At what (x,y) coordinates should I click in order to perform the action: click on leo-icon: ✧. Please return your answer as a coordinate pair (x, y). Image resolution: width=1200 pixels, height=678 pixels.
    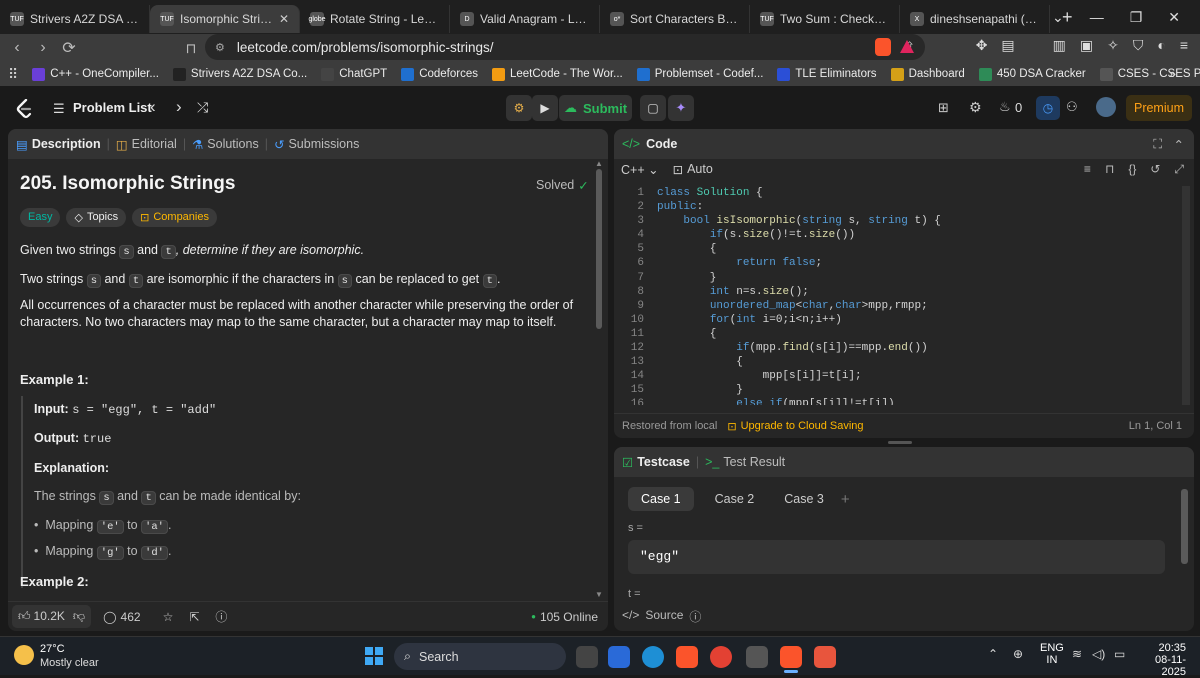
    Looking at the image, I should click on (1113, 45).